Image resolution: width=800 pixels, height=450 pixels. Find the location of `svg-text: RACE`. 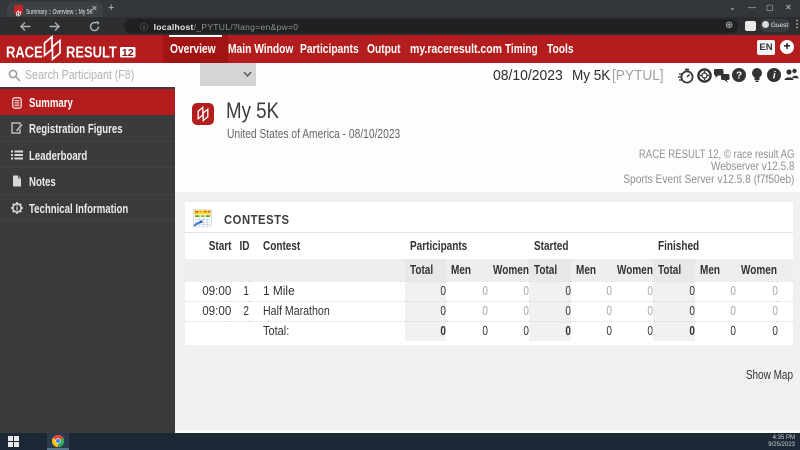

svg-text: RACE is located at coordinates (24, 53).